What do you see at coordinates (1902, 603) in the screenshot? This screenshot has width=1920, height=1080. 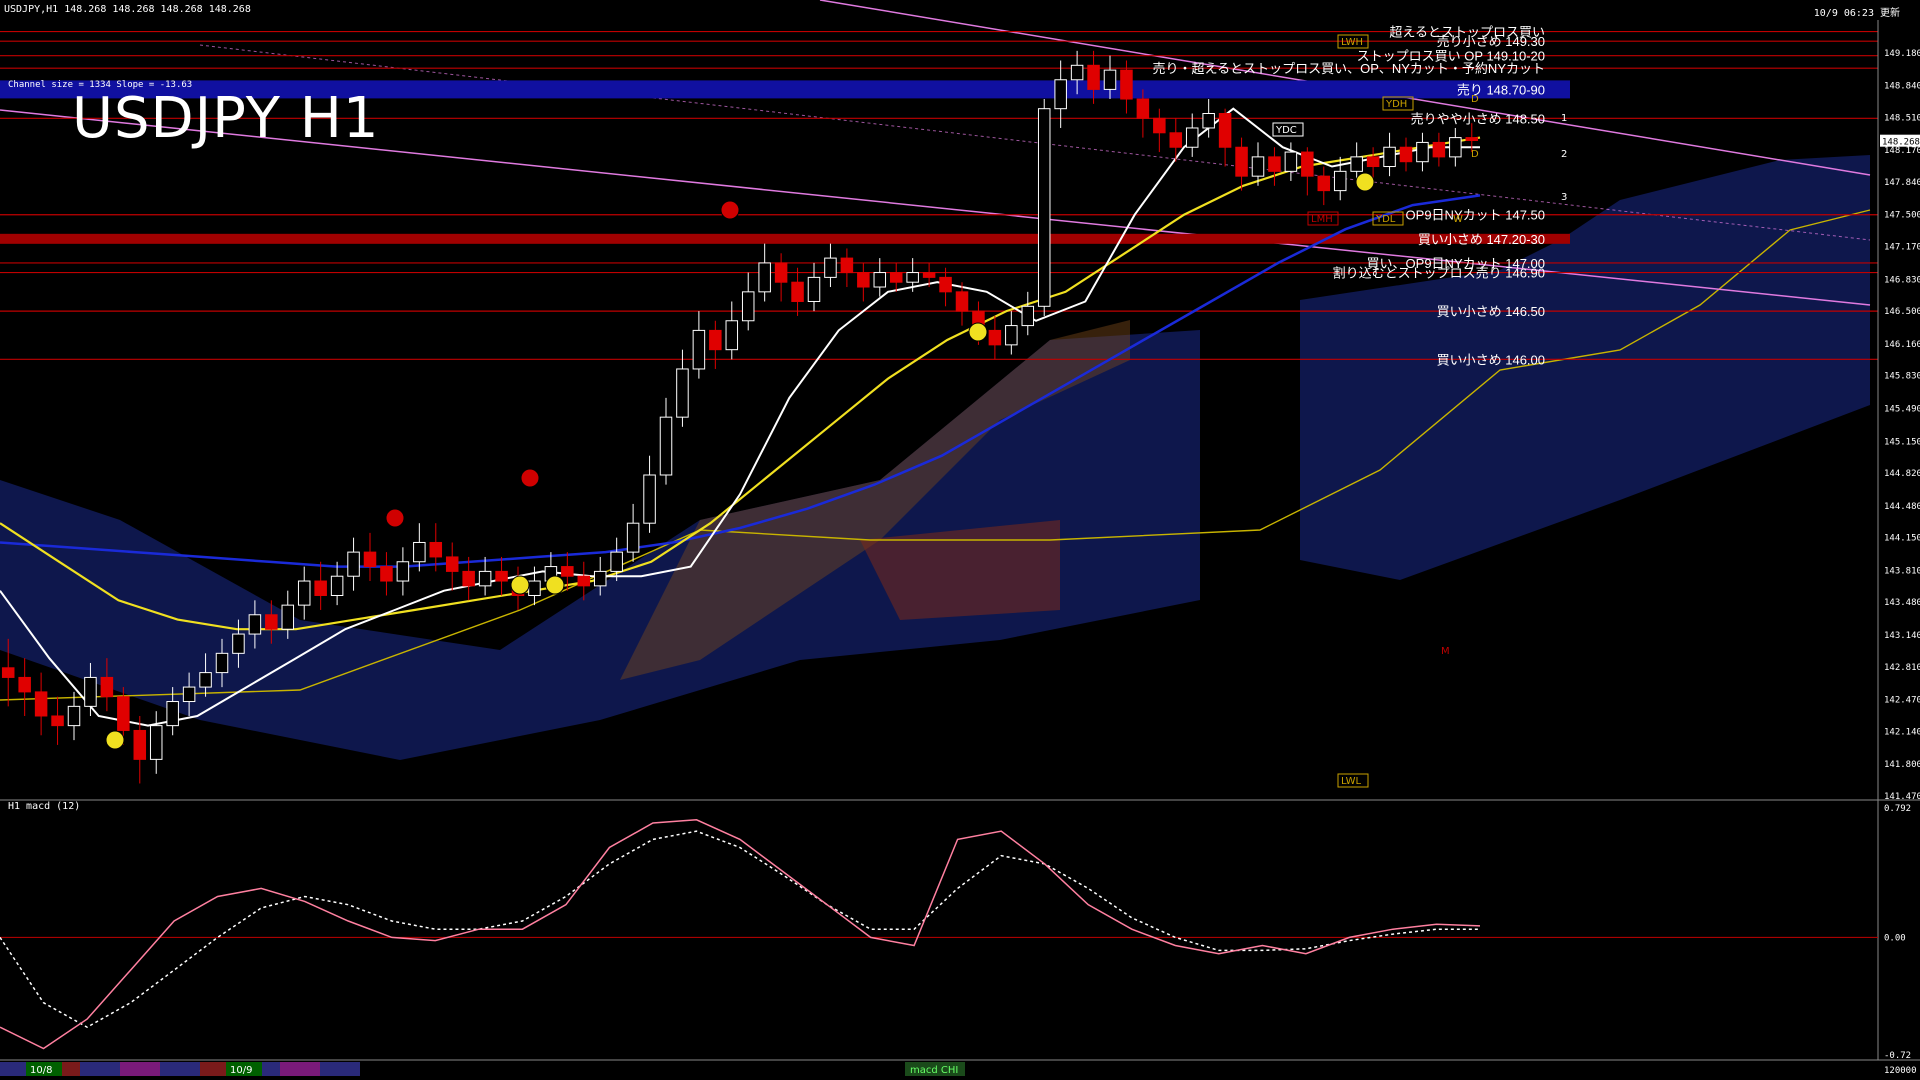 I see `price-tick-label: 143.480` at bounding box center [1902, 603].